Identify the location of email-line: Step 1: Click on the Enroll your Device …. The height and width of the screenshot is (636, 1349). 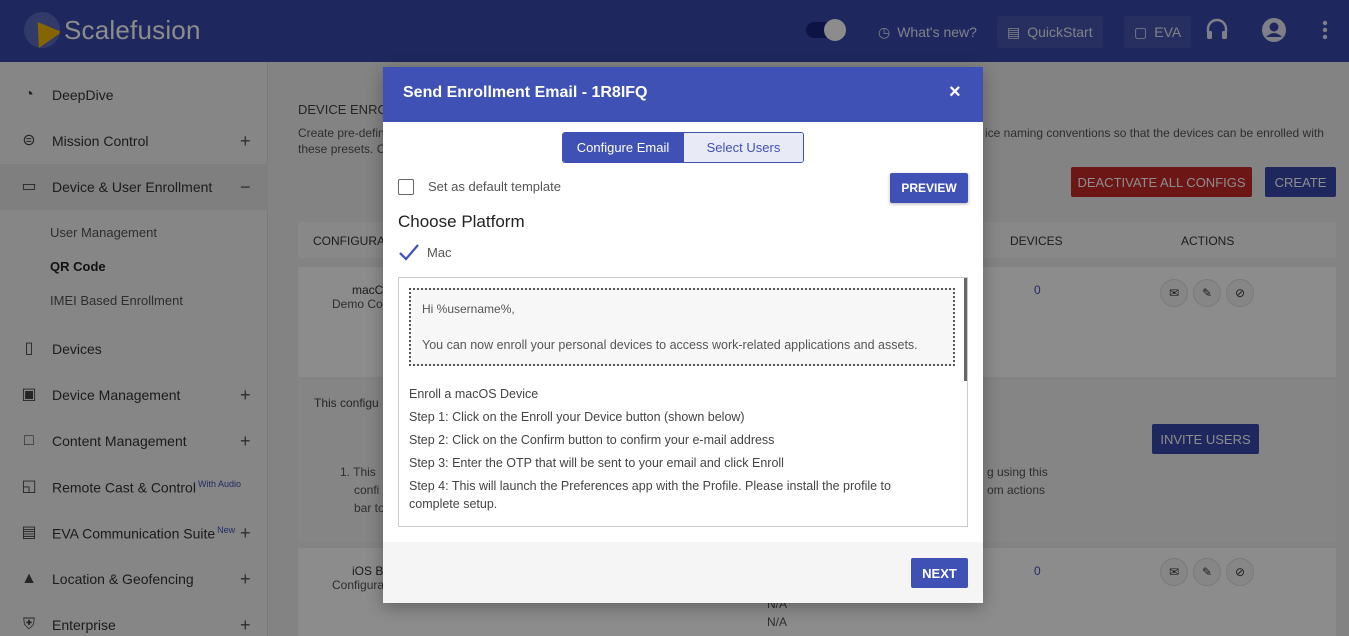
(577, 417).